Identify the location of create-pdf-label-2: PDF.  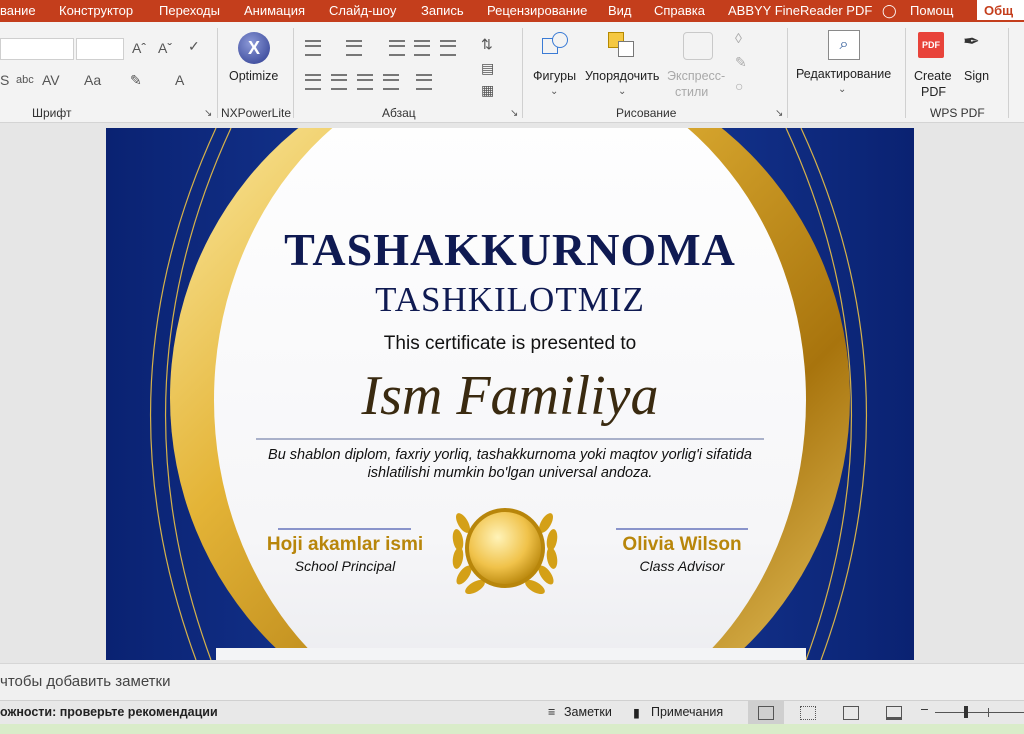
(933, 92).